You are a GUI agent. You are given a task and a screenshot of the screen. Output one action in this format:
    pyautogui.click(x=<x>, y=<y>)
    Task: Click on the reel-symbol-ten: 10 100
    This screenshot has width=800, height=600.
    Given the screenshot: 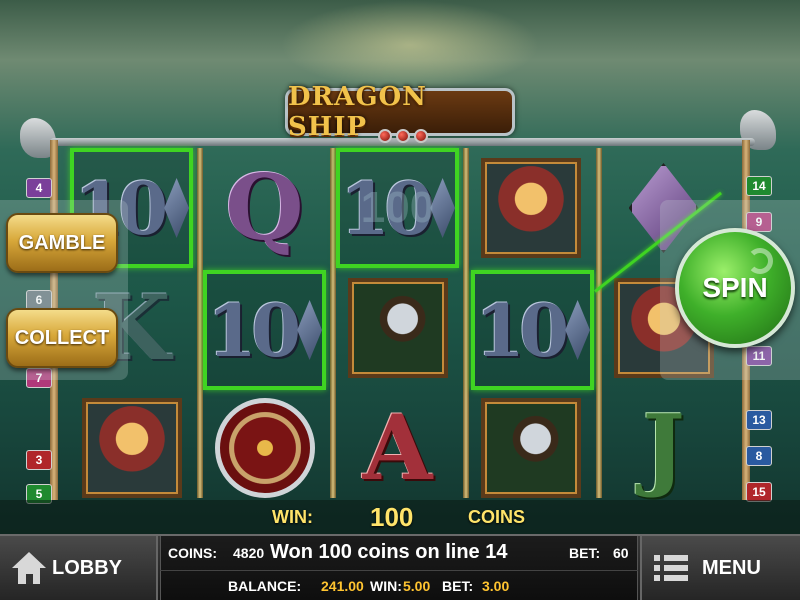 What is the action you would take?
    pyautogui.click(x=397, y=208)
    